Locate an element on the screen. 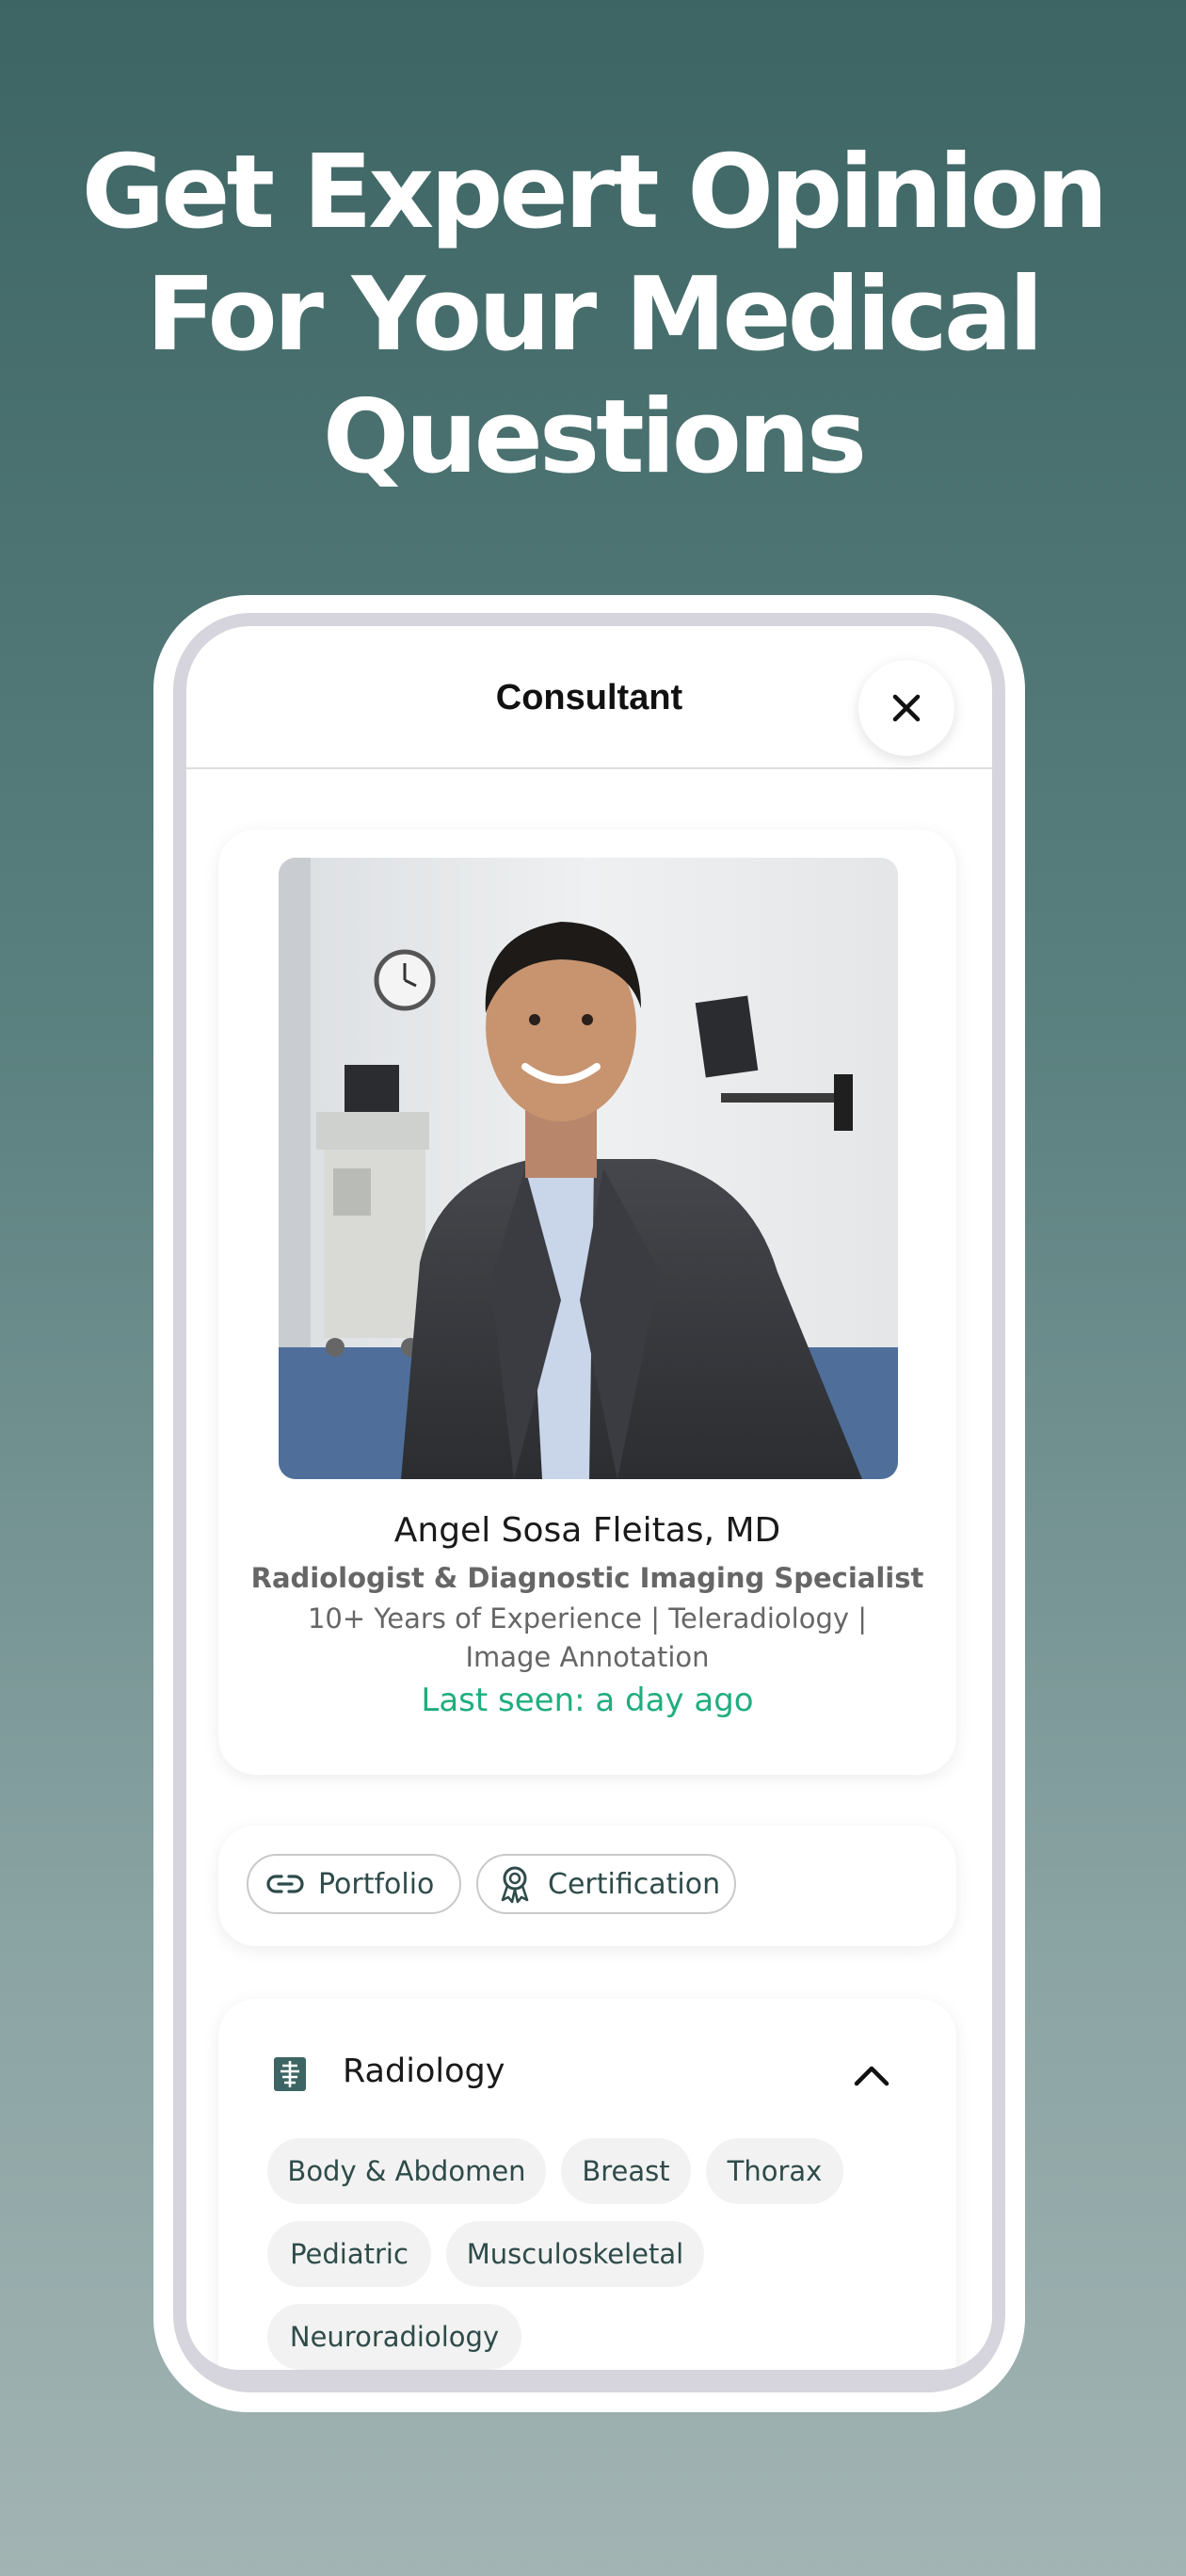 This screenshot has height=2576, width=1186. chevron-up-icon is located at coordinates (871, 2074).